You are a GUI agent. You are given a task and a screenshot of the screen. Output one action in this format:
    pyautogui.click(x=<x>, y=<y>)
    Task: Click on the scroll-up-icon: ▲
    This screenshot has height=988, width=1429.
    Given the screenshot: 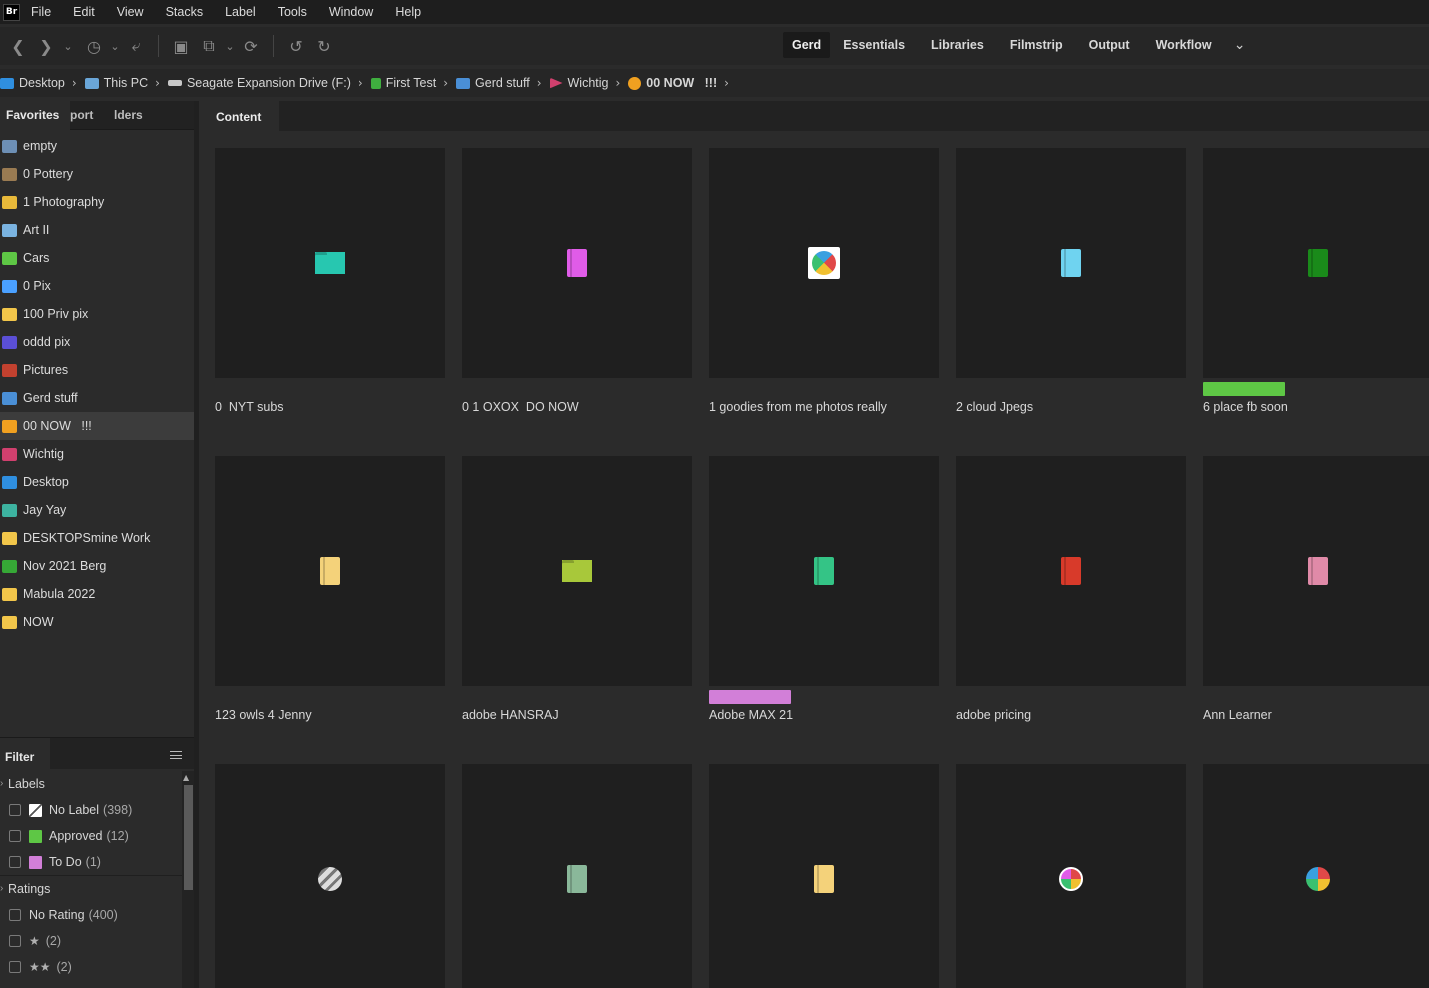 What is the action you would take?
    pyautogui.click(x=186, y=777)
    